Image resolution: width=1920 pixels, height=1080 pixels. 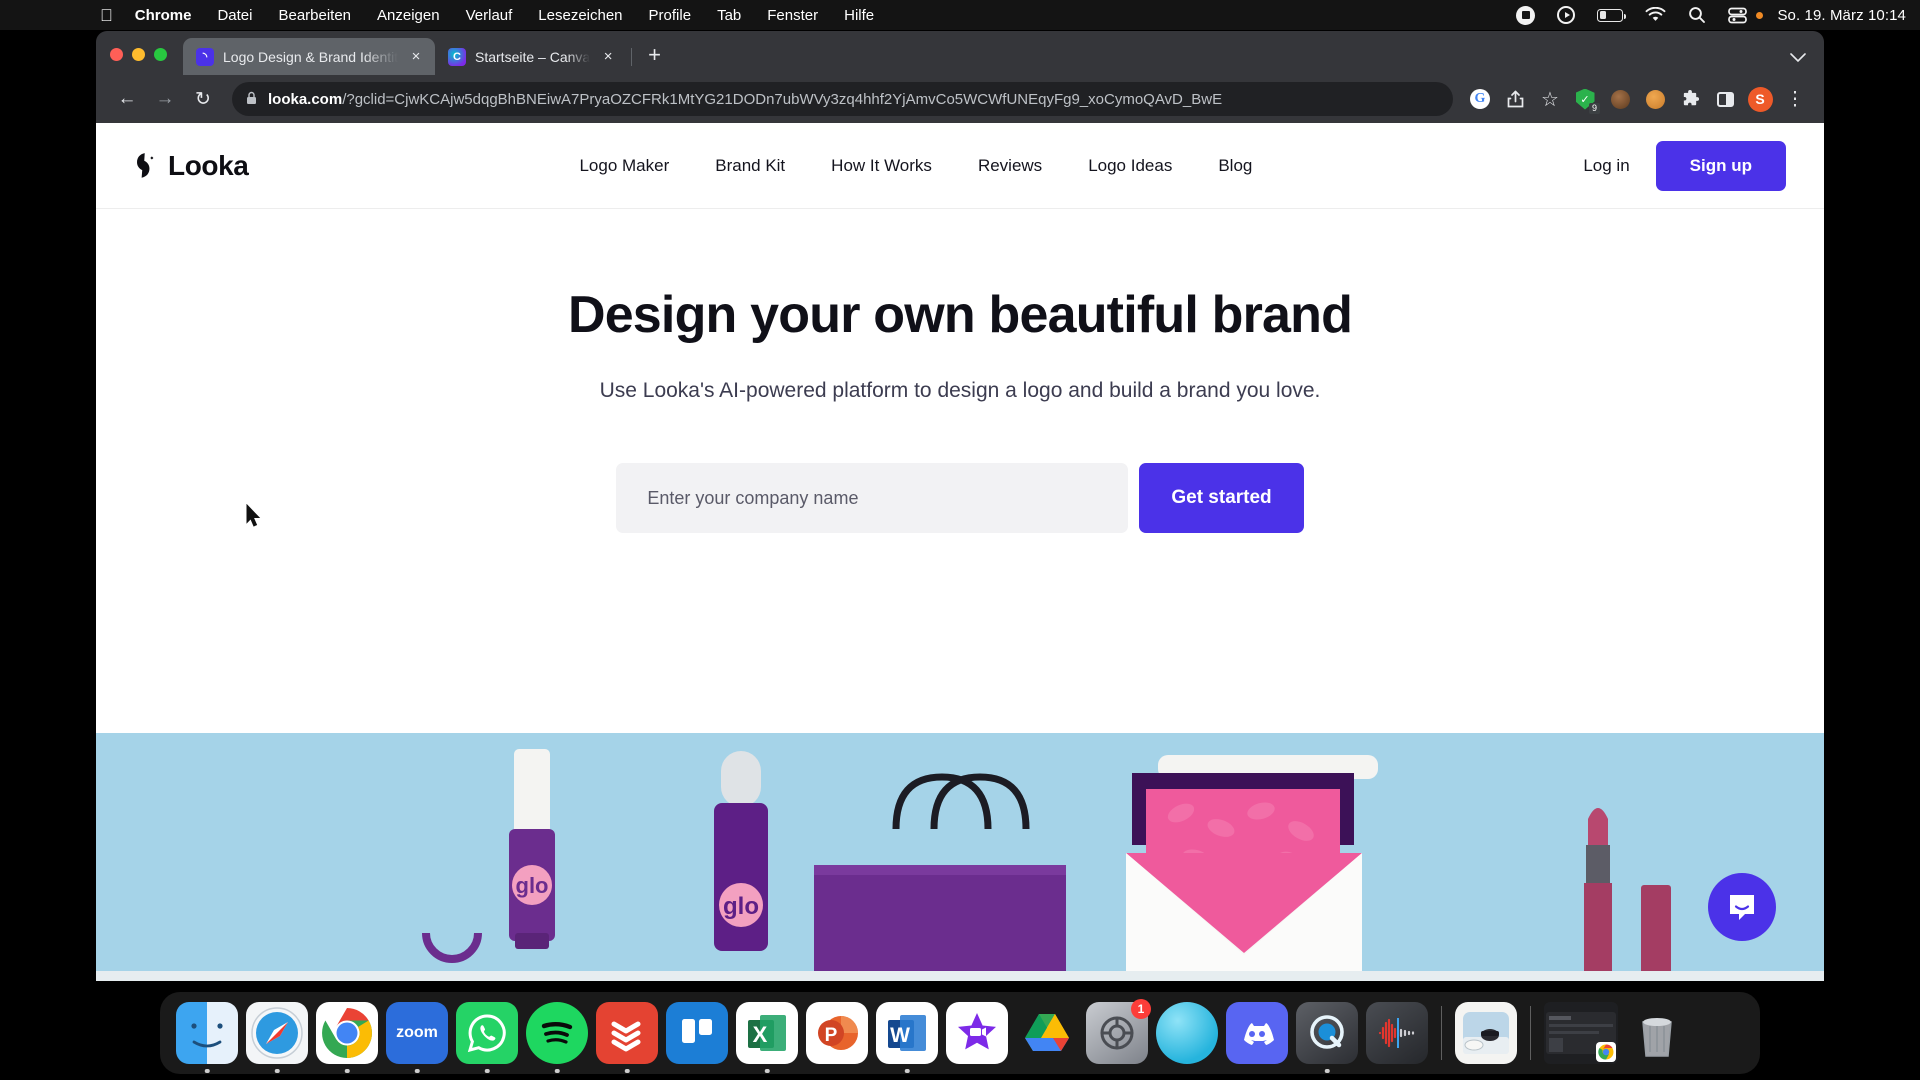 What do you see at coordinates (408, 15) in the screenshot?
I see `menu-item-anzeigen: Anzeigen` at bounding box center [408, 15].